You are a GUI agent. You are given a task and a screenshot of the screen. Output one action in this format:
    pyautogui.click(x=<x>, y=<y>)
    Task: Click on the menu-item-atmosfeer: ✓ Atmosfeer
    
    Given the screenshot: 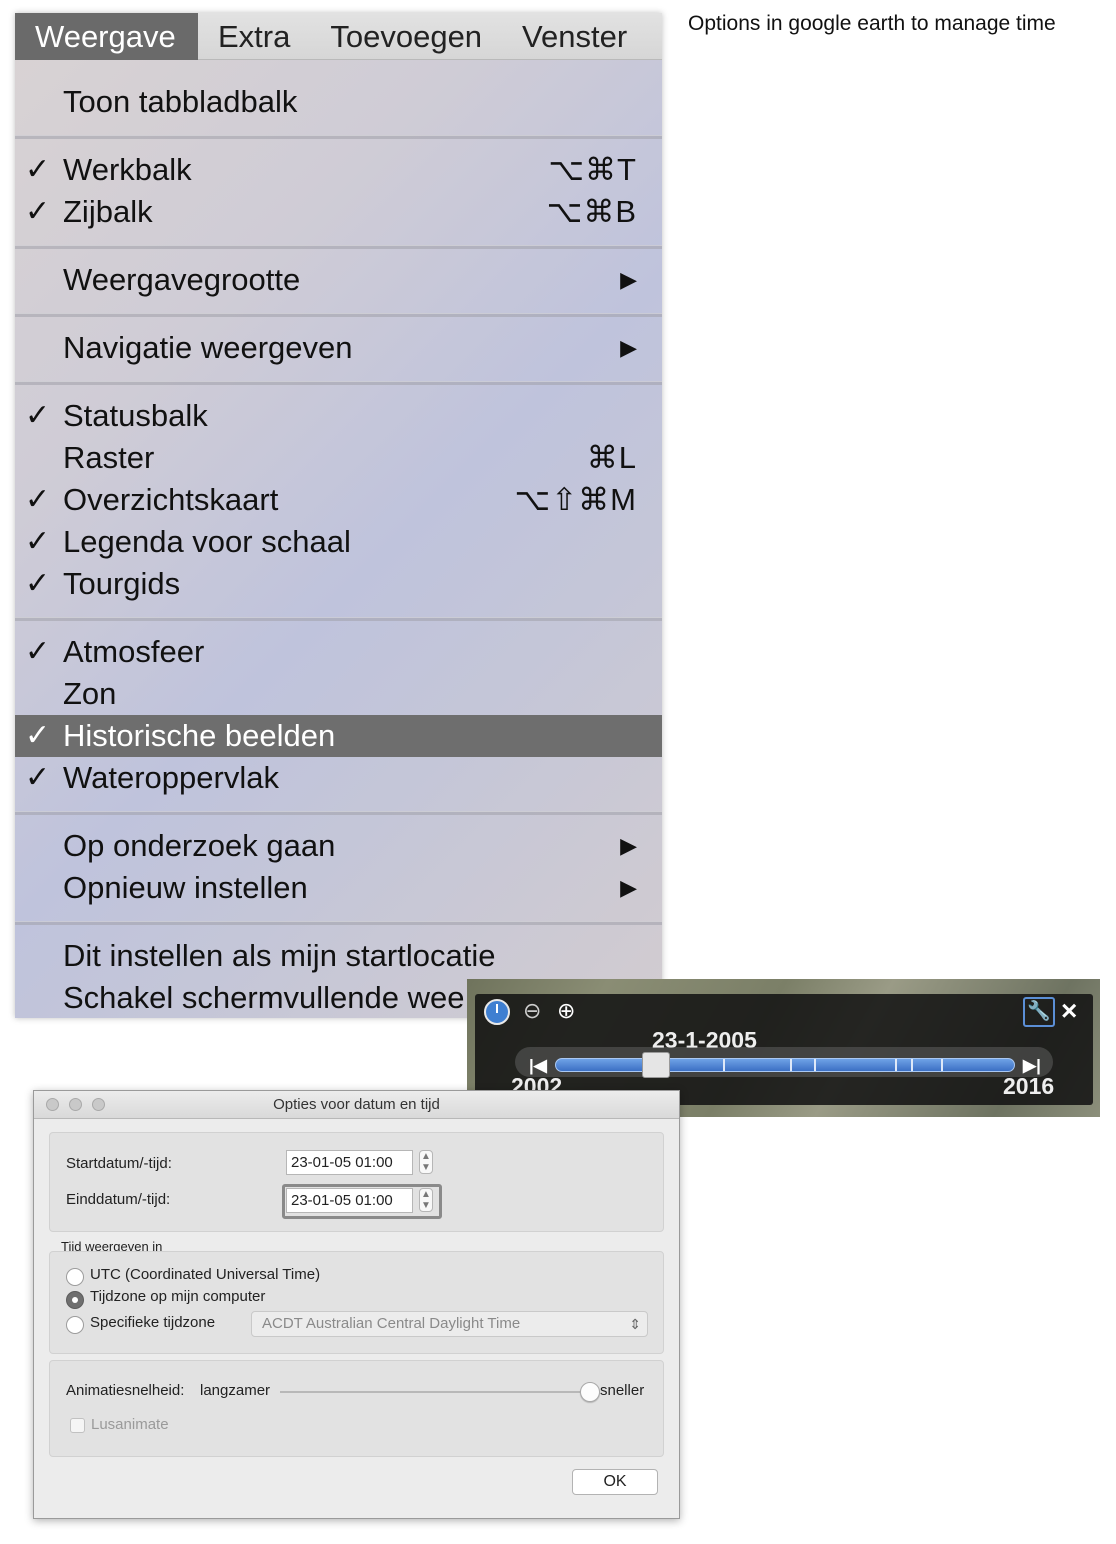 What is the action you would take?
    pyautogui.click(x=338, y=652)
    